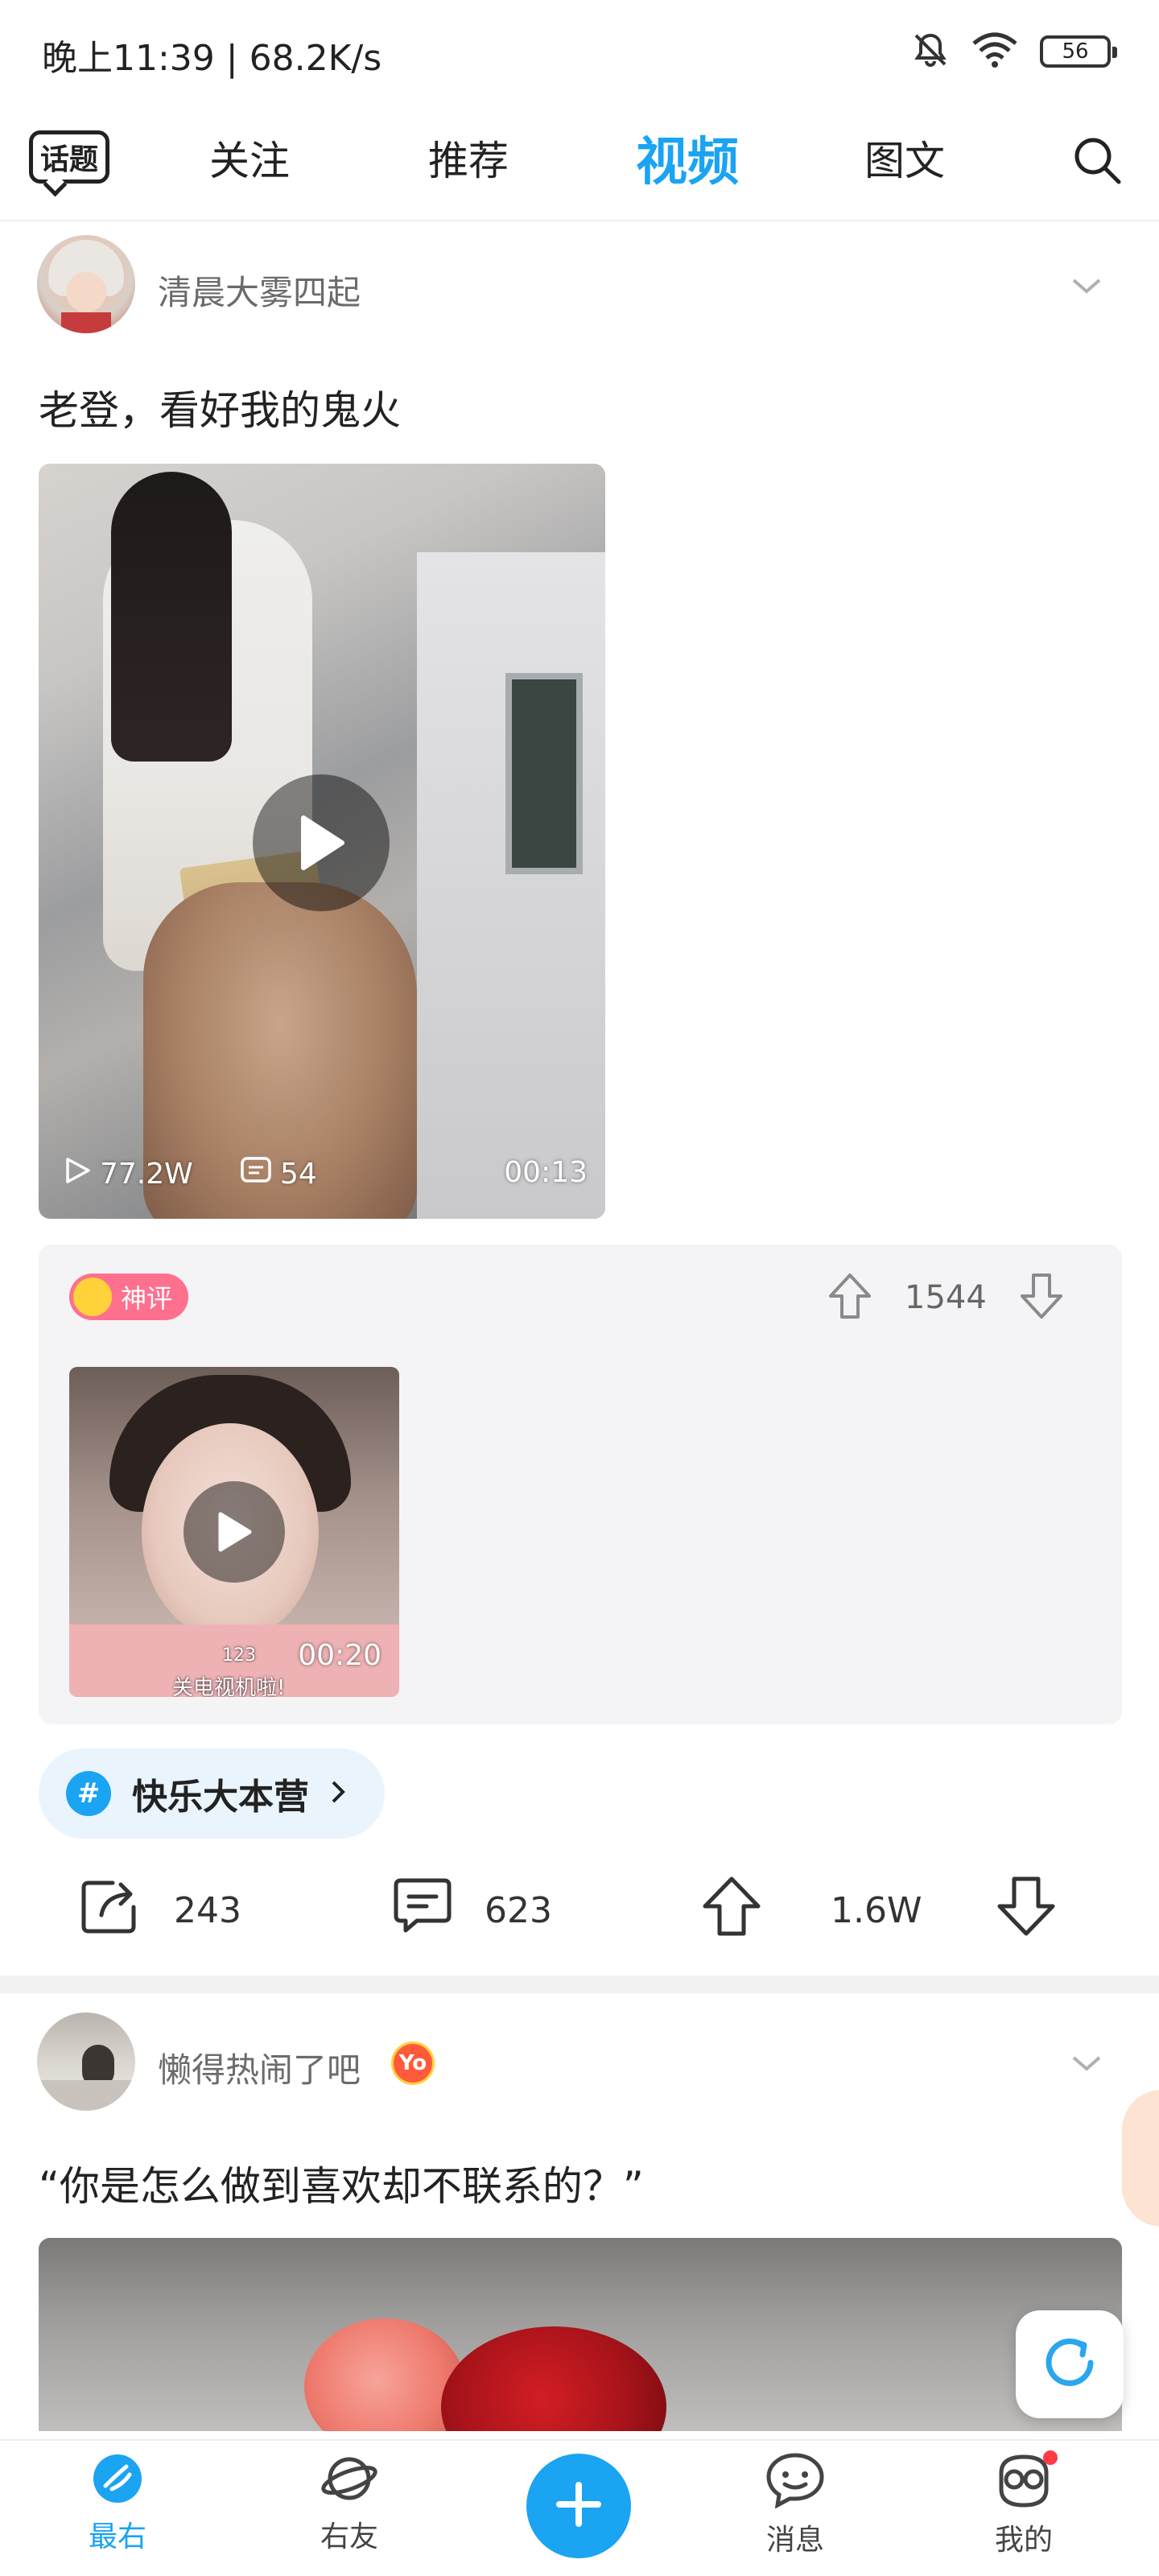 This screenshot has width=1159, height=2576. Describe the element at coordinates (849, 1297) in the screenshot. I see `comment-upvote-icon` at that location.